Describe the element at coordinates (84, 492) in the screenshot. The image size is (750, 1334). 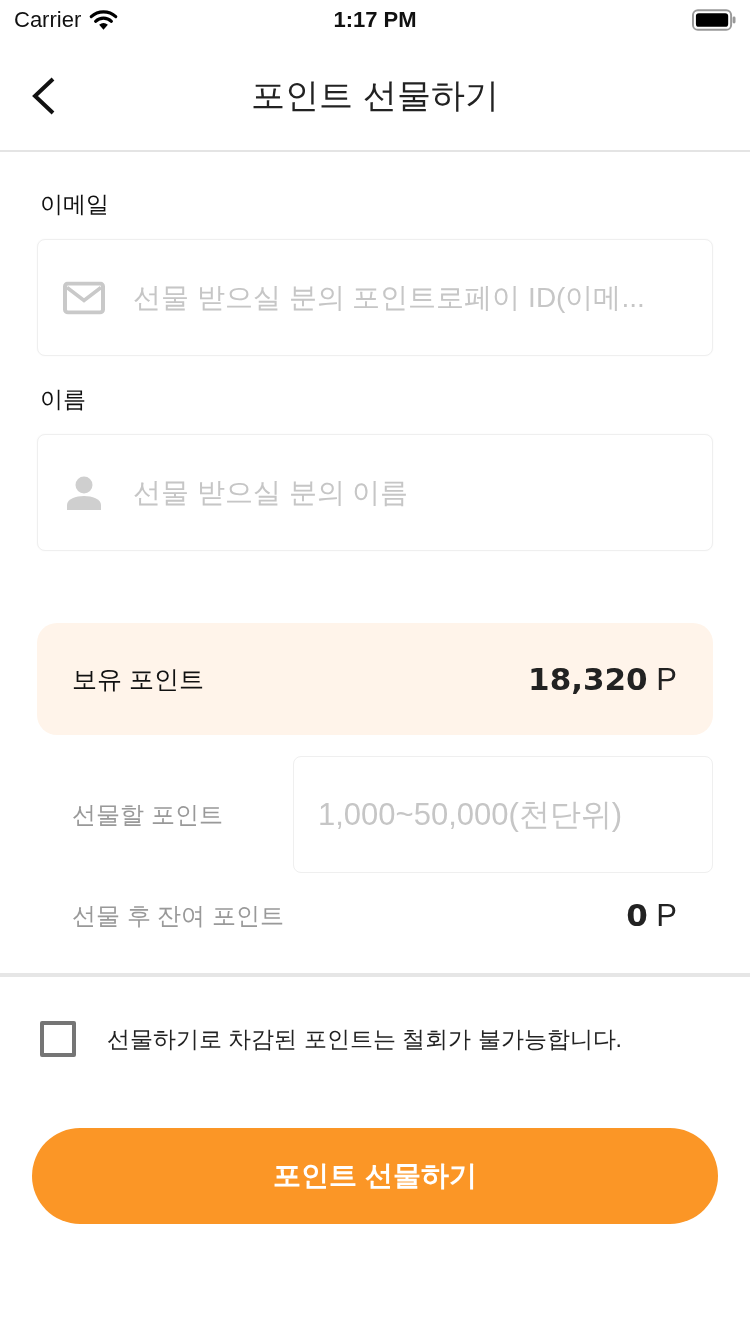
I see `person-icon` at that location.